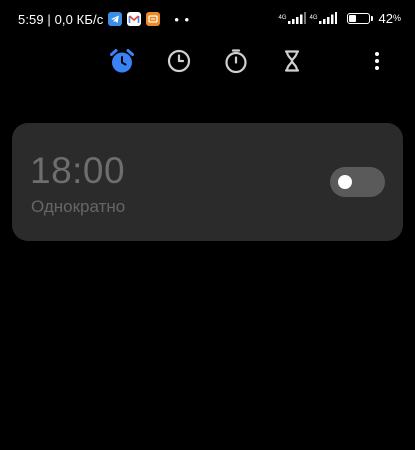  What do you see at coordinates (153, 19) in the screenshot?
I see `mi-app-icon` at bounding box center [153, 19].